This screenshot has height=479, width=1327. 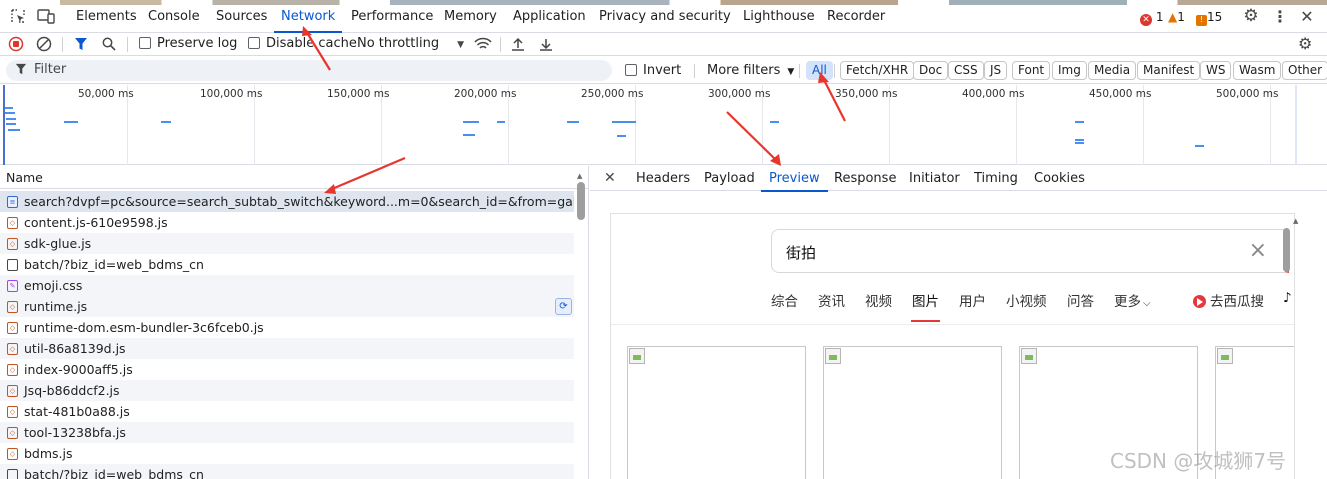 I want to click on arrow-to-all-chip, so click(x=832, y=97).